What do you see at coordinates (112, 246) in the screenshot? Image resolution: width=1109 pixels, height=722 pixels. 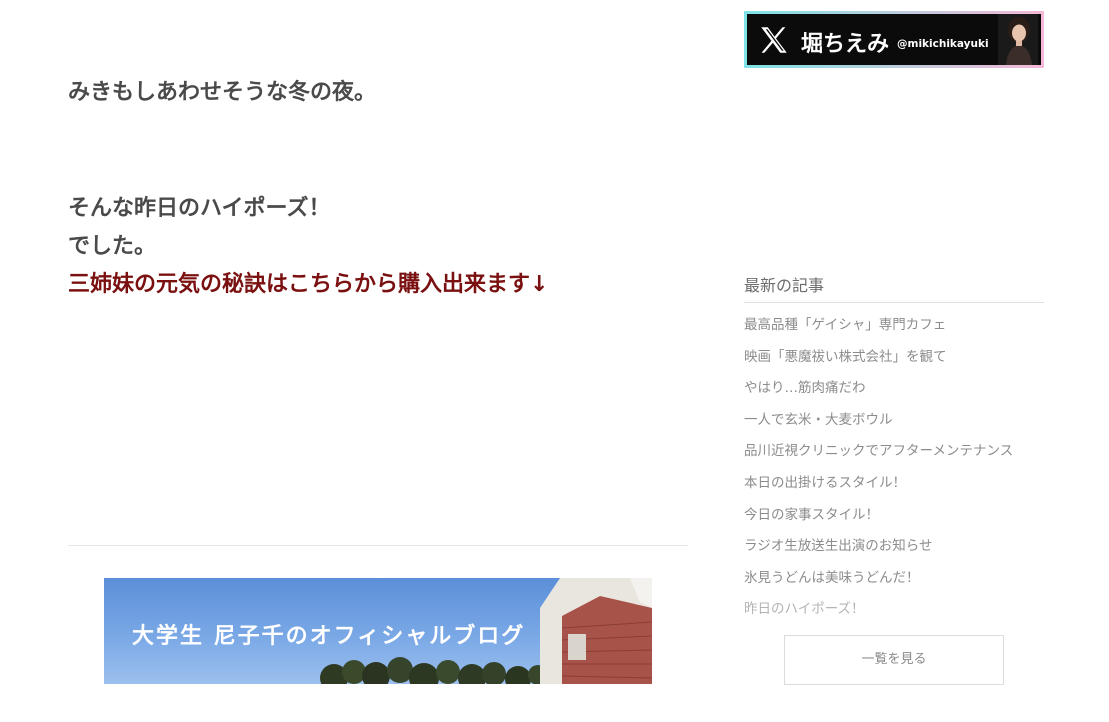 I see `post-text-line: でした。` at bounding box center [112, 246].